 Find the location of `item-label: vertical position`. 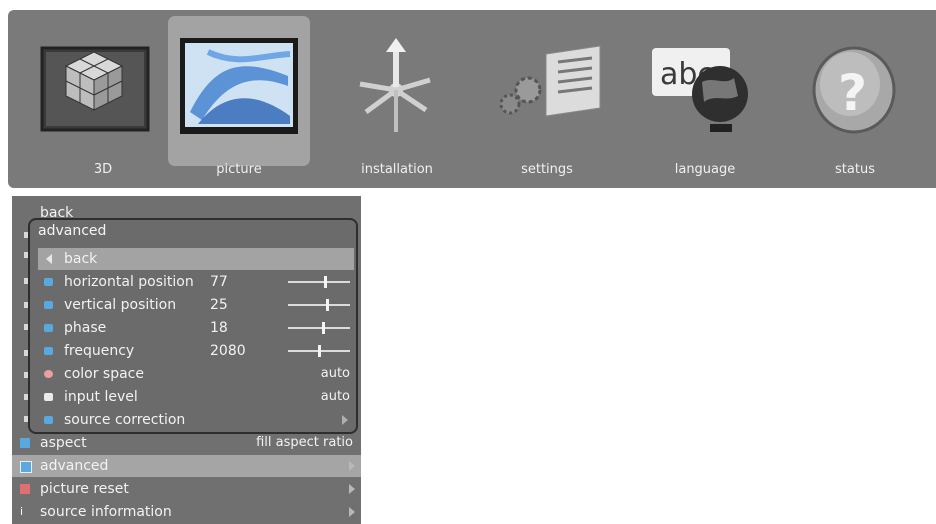

item-label: vertical position is located at coordinates (120, 305).